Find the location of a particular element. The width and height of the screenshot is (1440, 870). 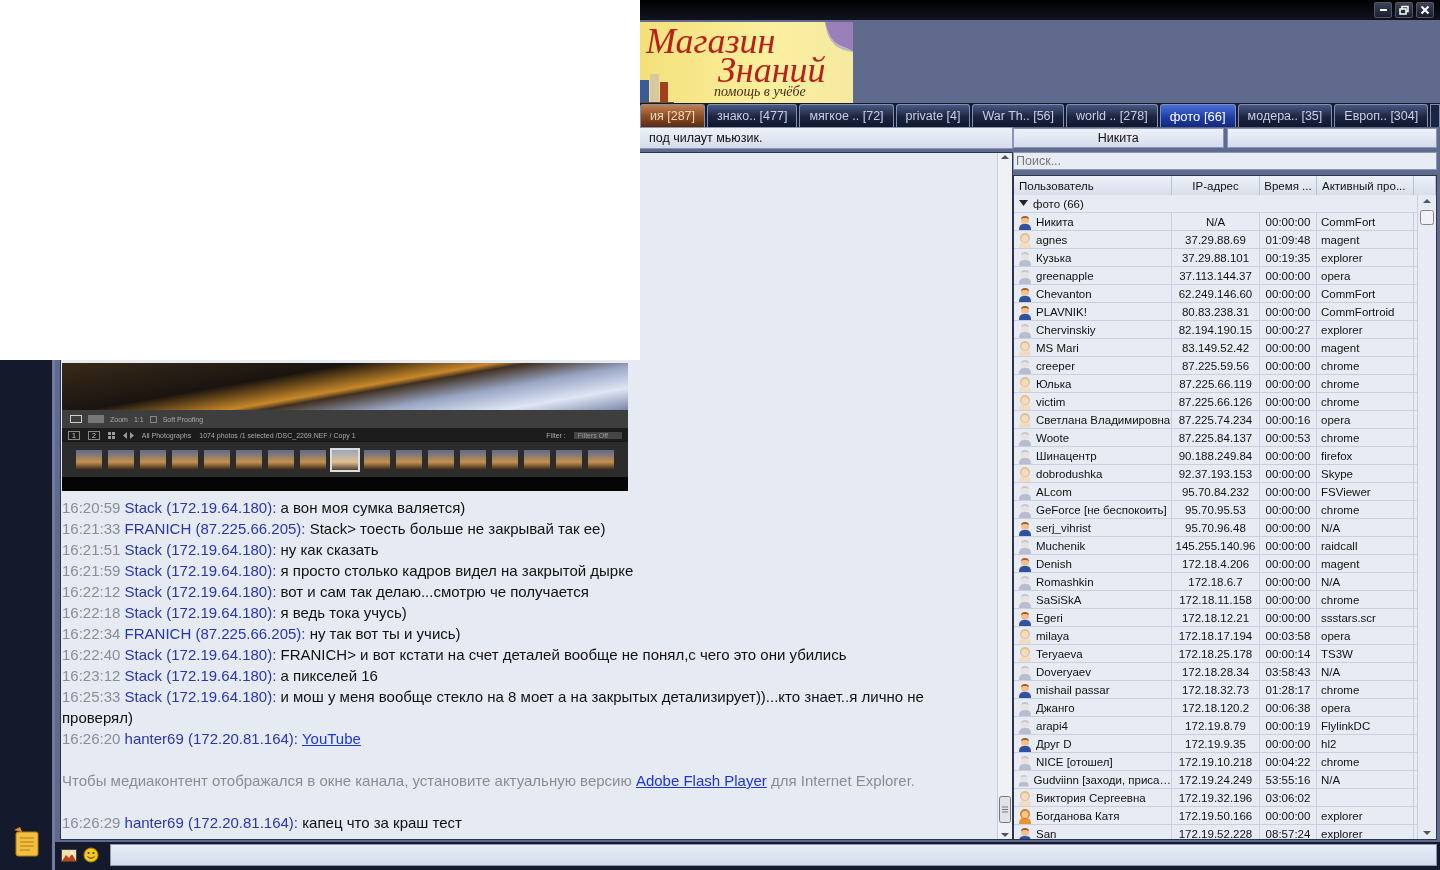

user-name: Кузька is located at coordinates (1054, 257).